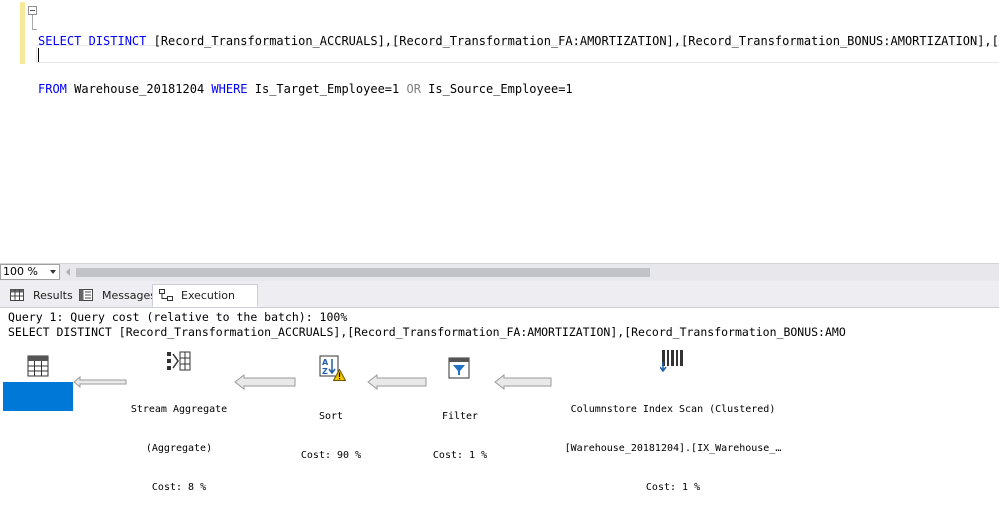 The height and width of the screenshot is (520, 999). I want to click on condition-text-1: Is_Target_Employee=1, so click(327, 89).